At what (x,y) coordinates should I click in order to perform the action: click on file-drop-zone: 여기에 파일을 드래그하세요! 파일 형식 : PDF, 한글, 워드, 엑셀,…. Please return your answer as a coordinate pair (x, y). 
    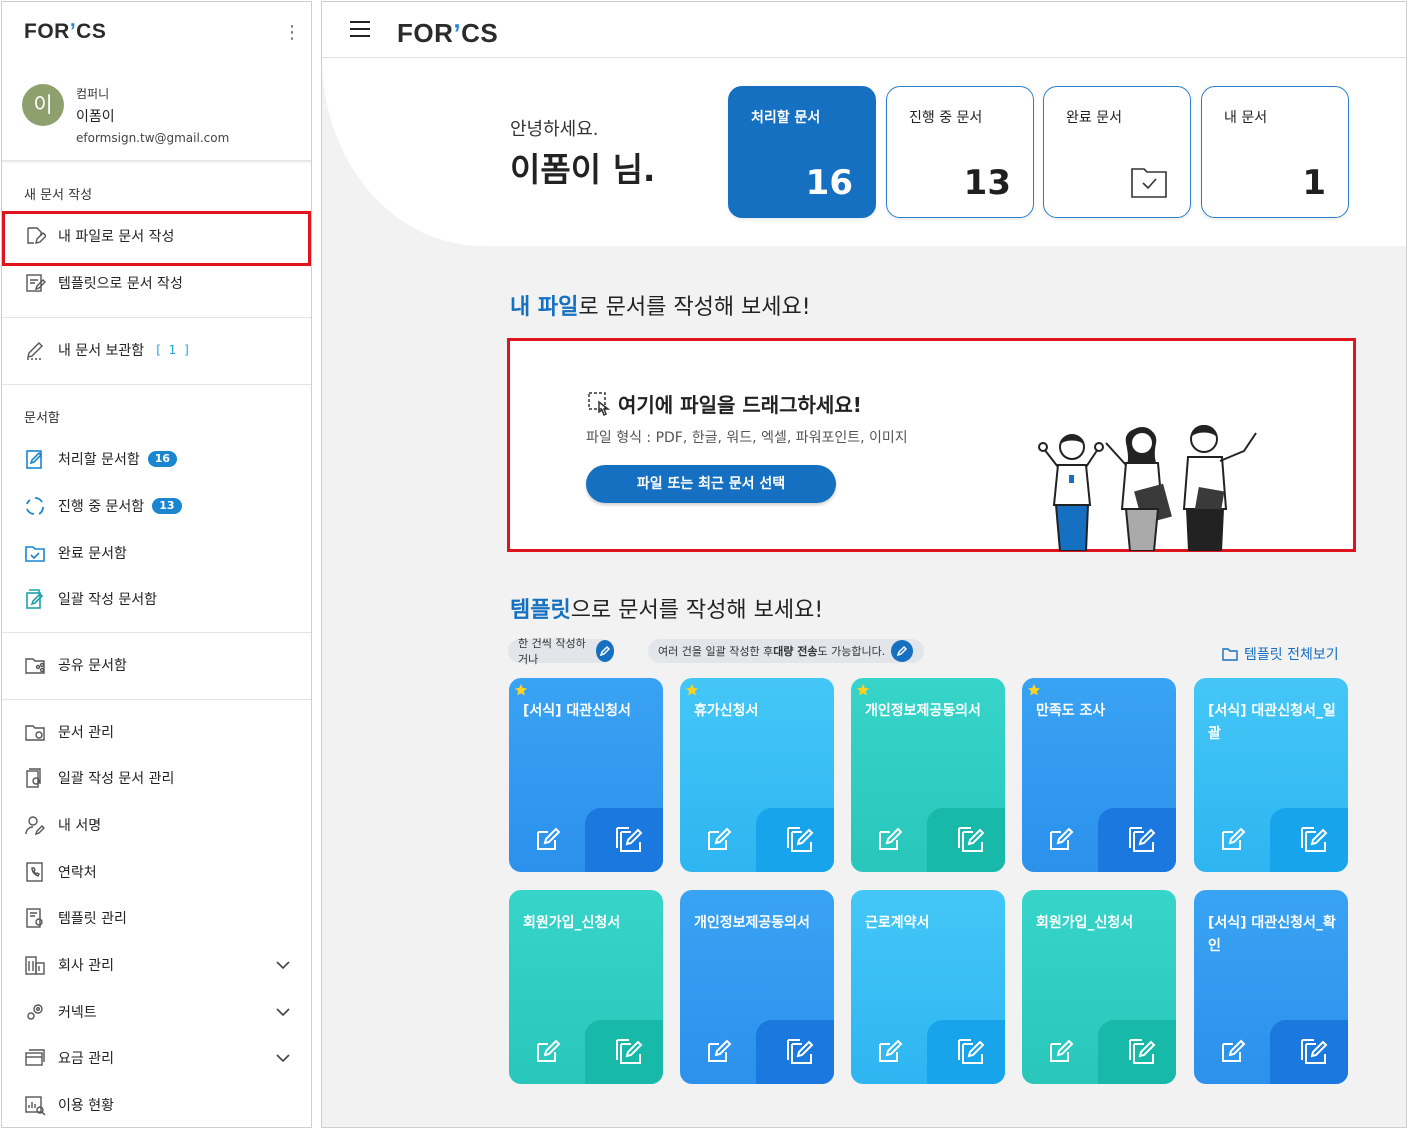
    Looking at the image, I should click on (931, 445).